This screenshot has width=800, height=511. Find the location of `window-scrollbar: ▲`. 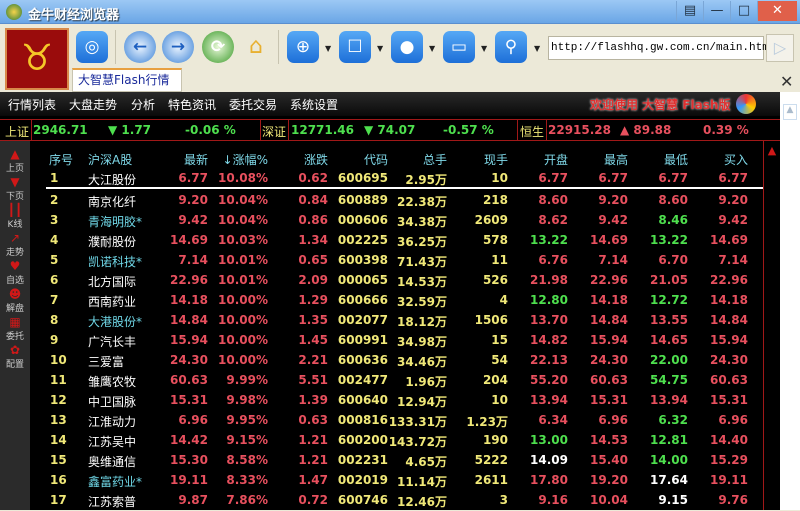

window-scrollbar: ▲ is located at coordinates (790, 301).